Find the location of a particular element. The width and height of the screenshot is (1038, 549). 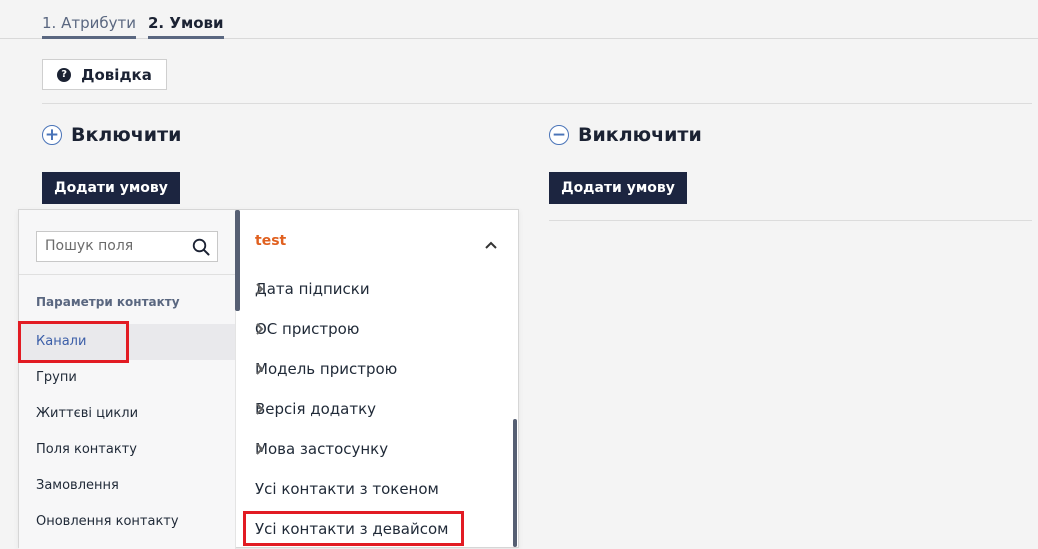

field-list-scrollbar is located at coordinates (515, 483).